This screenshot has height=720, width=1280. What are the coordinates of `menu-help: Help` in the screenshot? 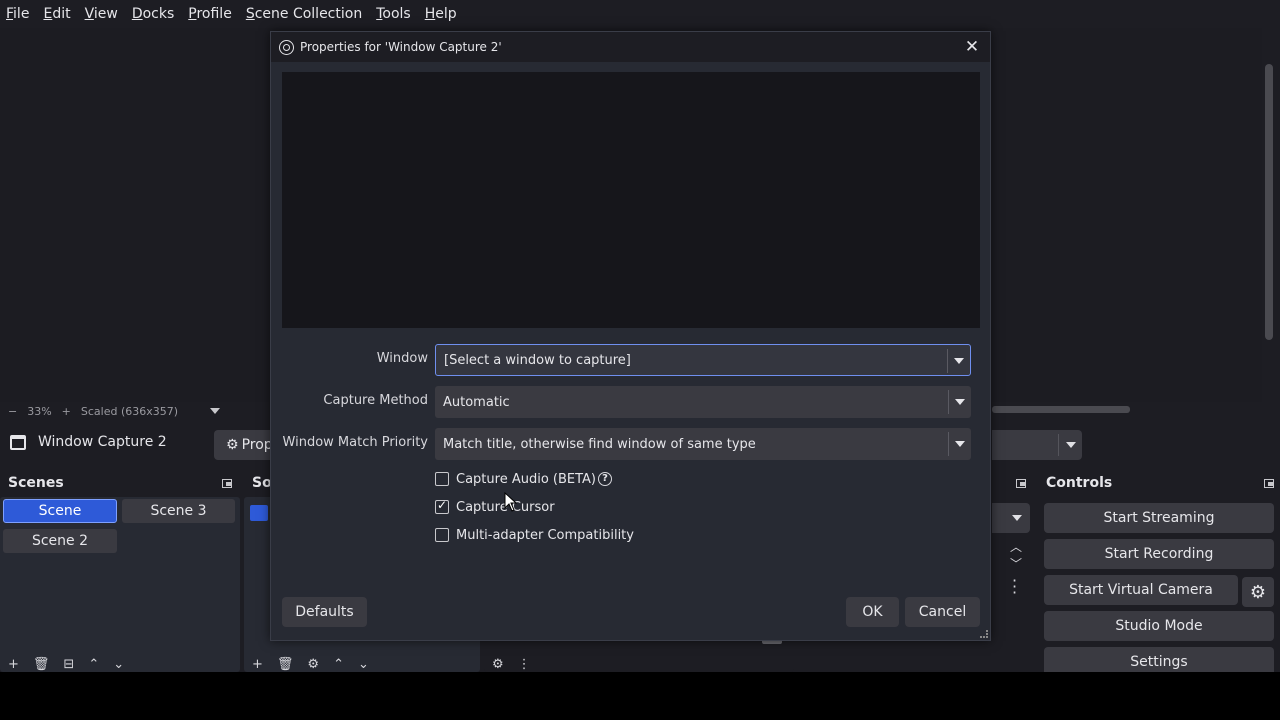 It's located at (441, 14).